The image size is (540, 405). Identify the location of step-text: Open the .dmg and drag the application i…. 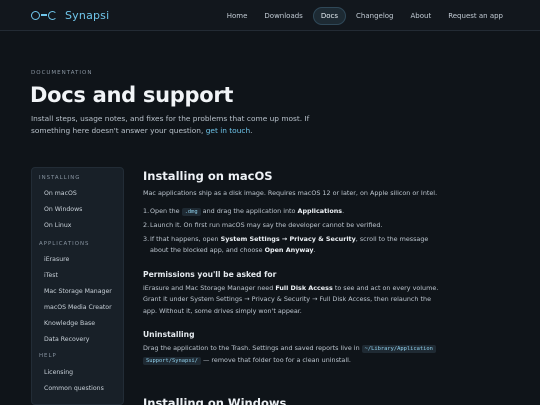
(247, 211).